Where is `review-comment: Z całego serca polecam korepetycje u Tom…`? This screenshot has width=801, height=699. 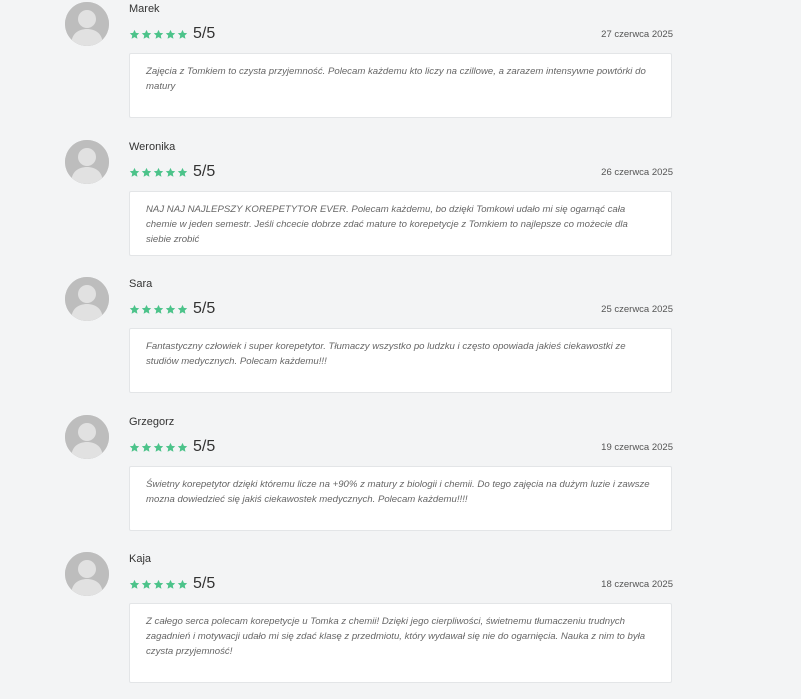 review-comment: Z całego serca polecam korepetycje u Tom… is located at coordinates (396, 636).